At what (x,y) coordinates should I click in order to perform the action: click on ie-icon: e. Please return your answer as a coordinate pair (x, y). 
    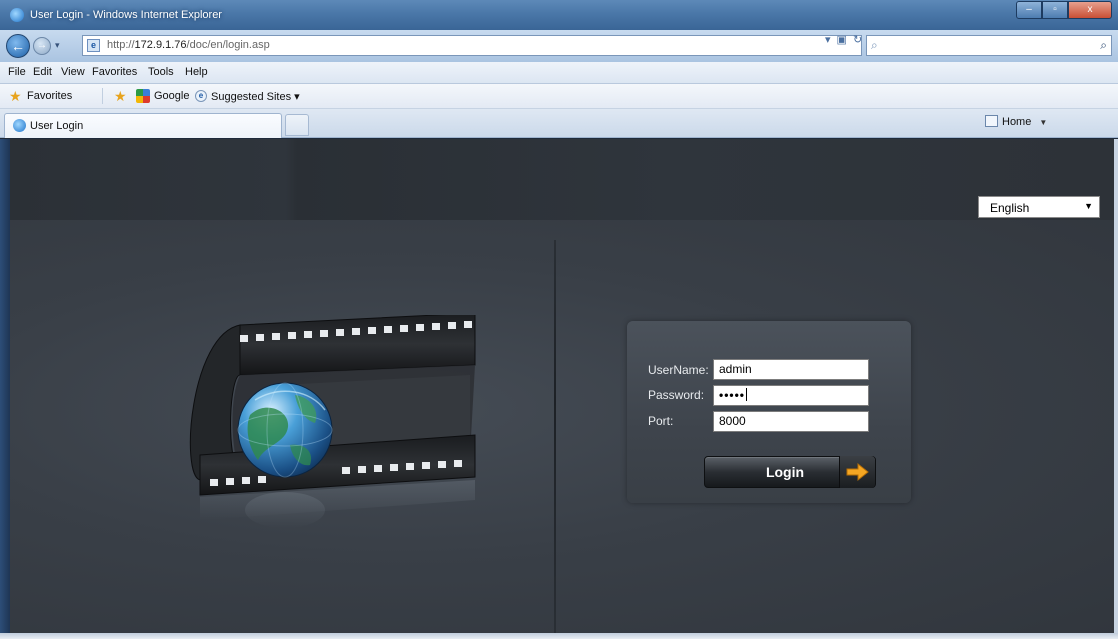
    Looking at the image, I should click on (201, 96).